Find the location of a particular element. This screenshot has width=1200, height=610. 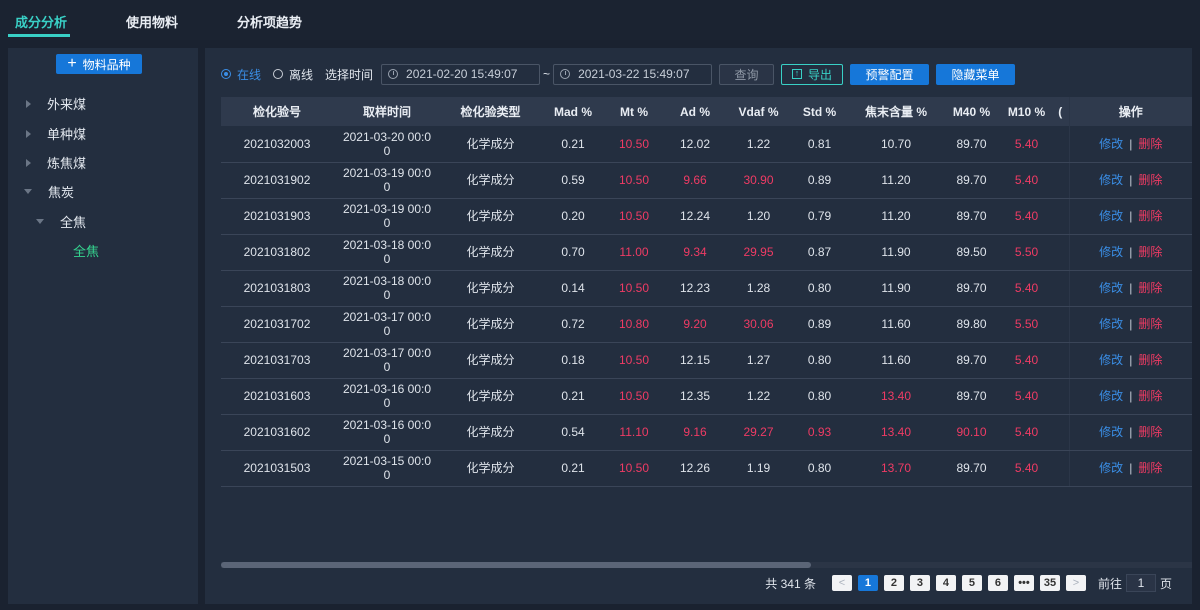

goto-label: 前往 is located at coordinates (1109, 583).